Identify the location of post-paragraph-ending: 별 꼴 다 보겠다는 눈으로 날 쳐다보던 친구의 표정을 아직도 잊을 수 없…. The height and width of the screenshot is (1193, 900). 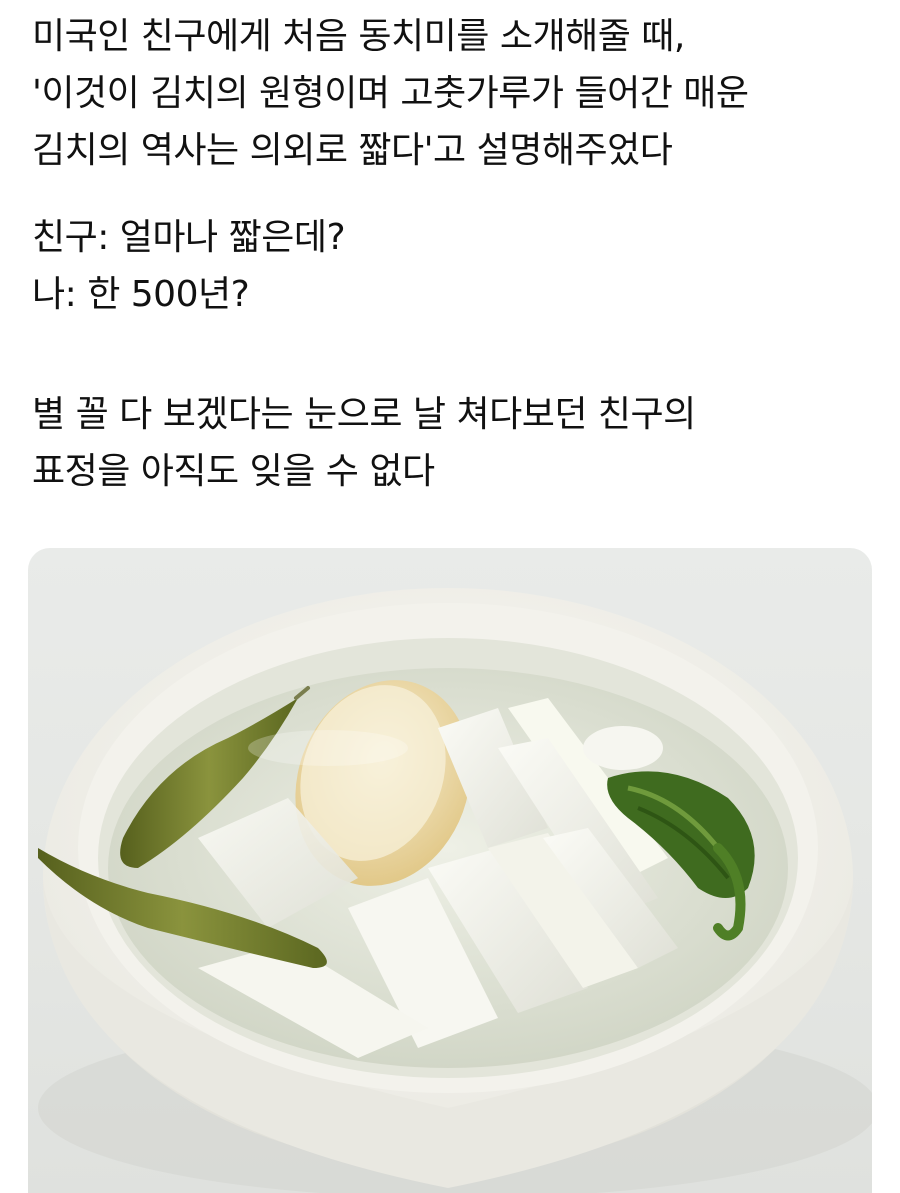
(364, 443).